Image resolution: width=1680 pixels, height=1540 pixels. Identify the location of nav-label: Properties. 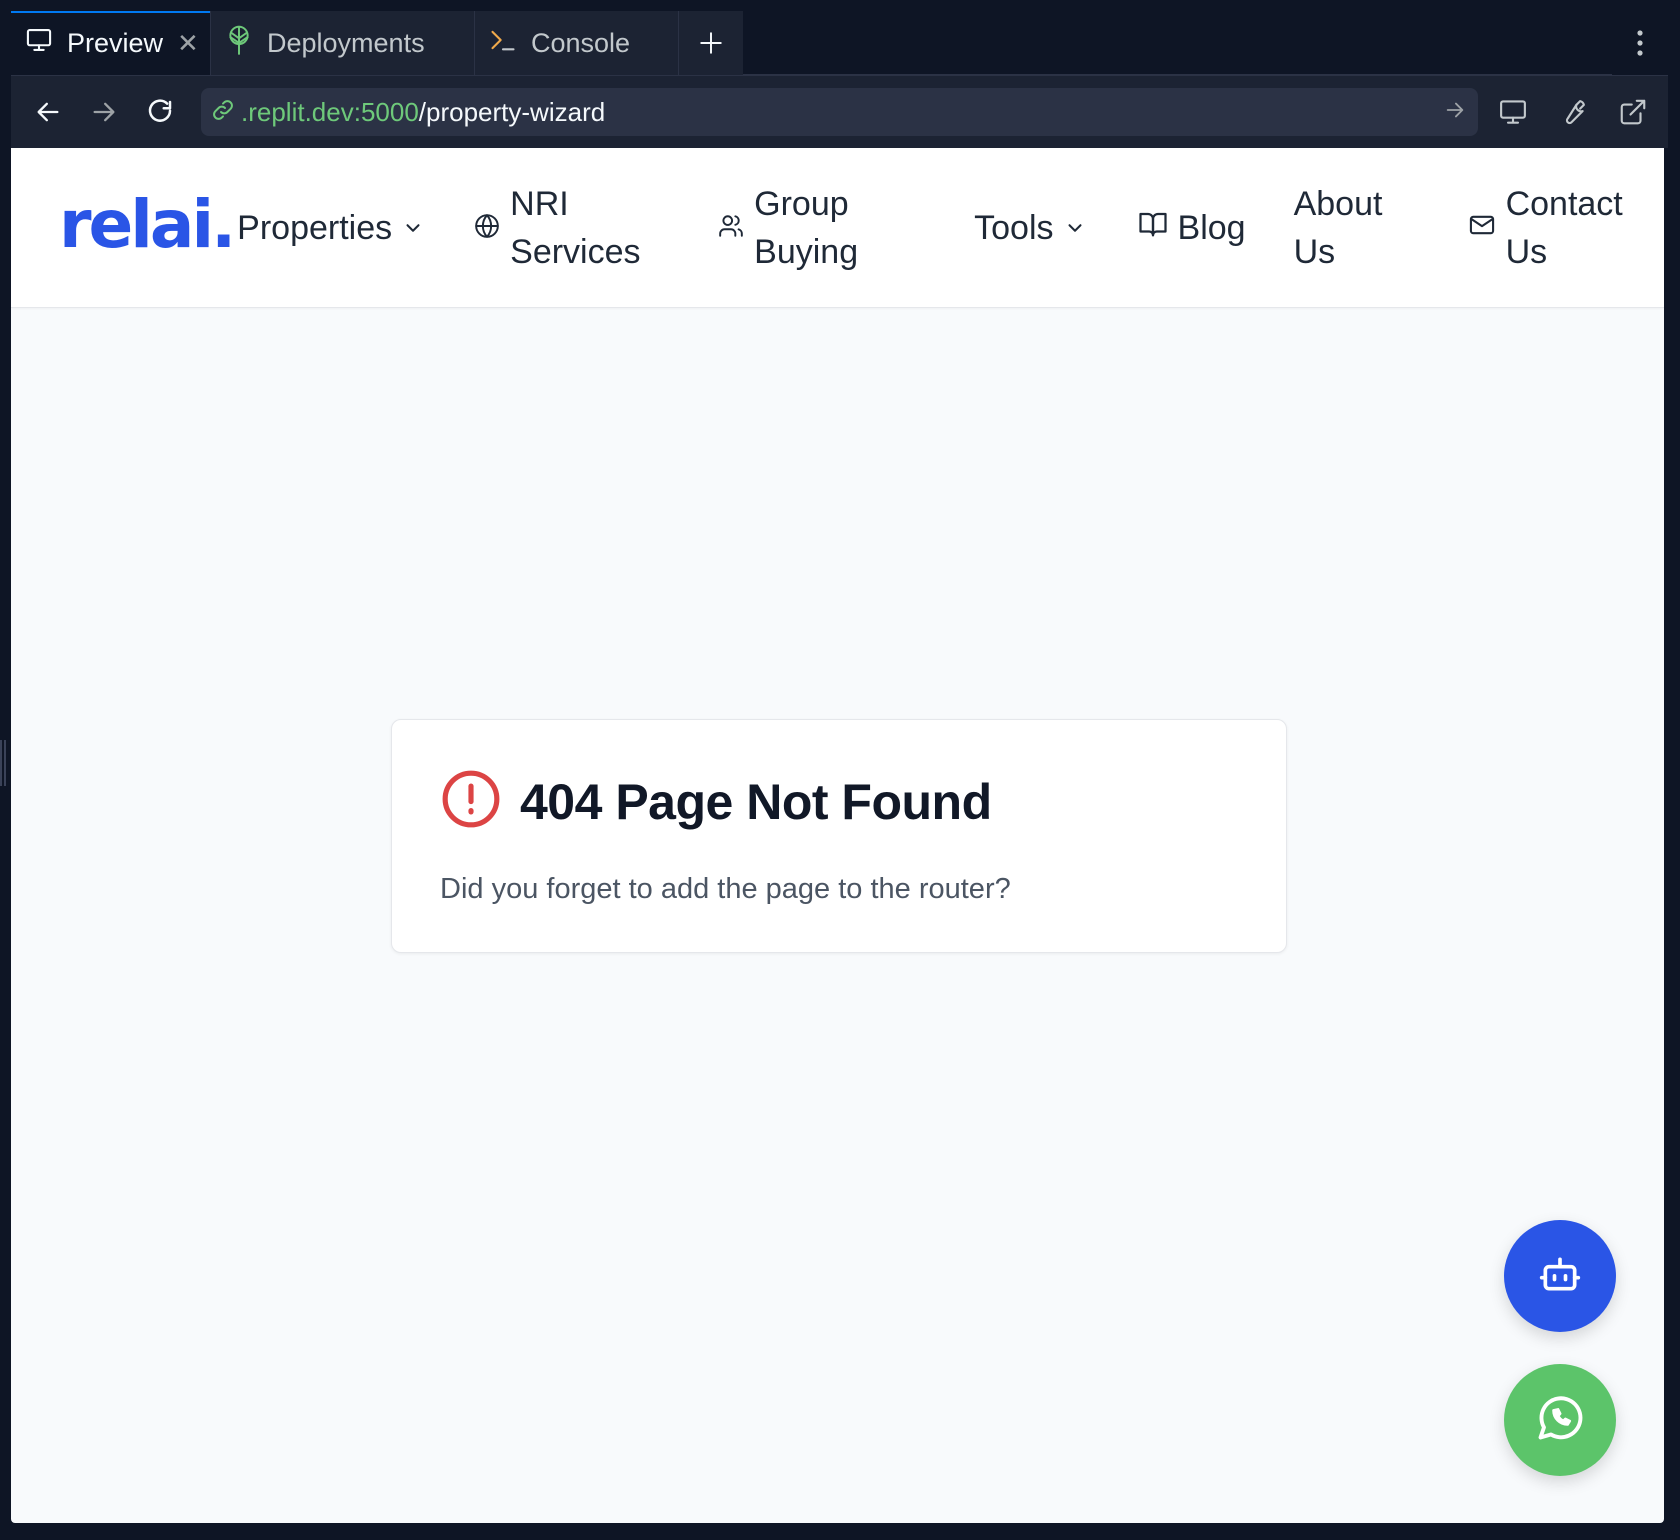
(315, 227).